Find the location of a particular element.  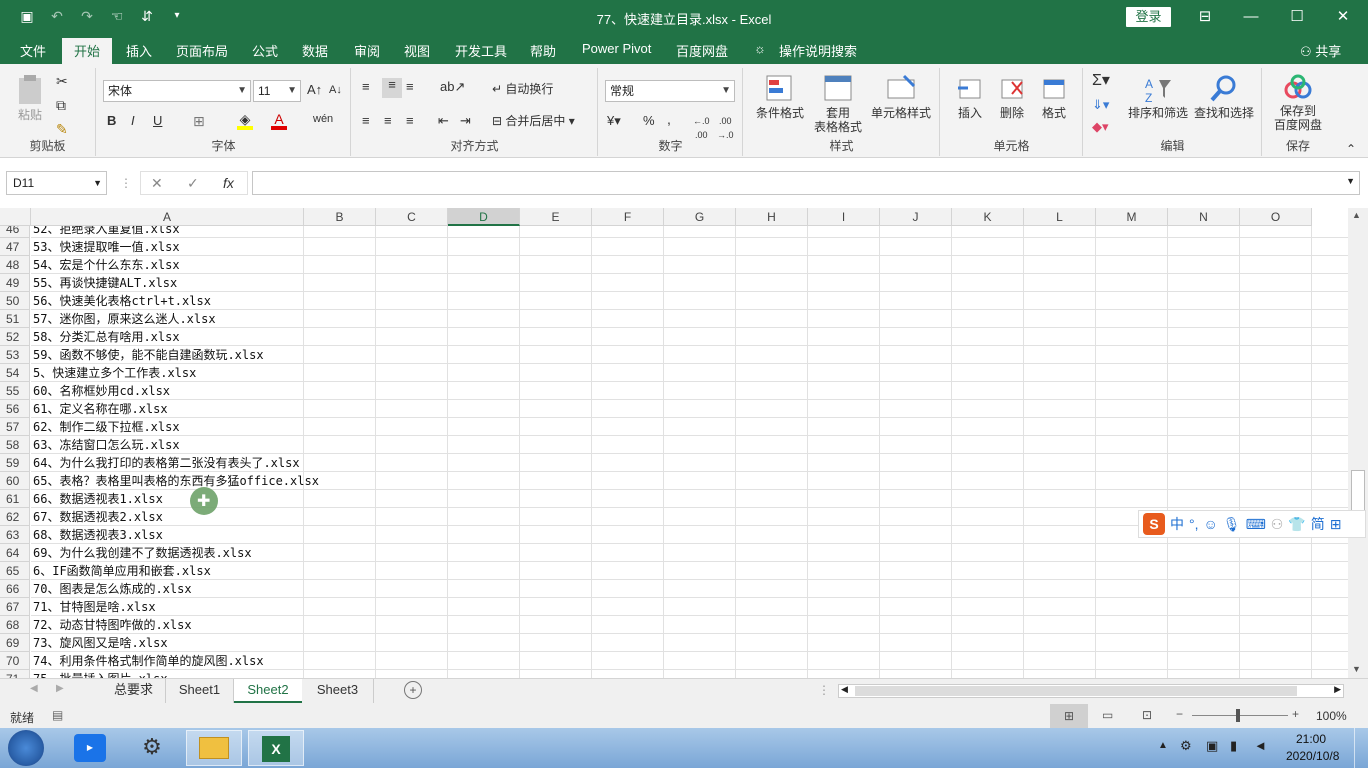

minimize-icon: — is located at coordinates (1251, 17).